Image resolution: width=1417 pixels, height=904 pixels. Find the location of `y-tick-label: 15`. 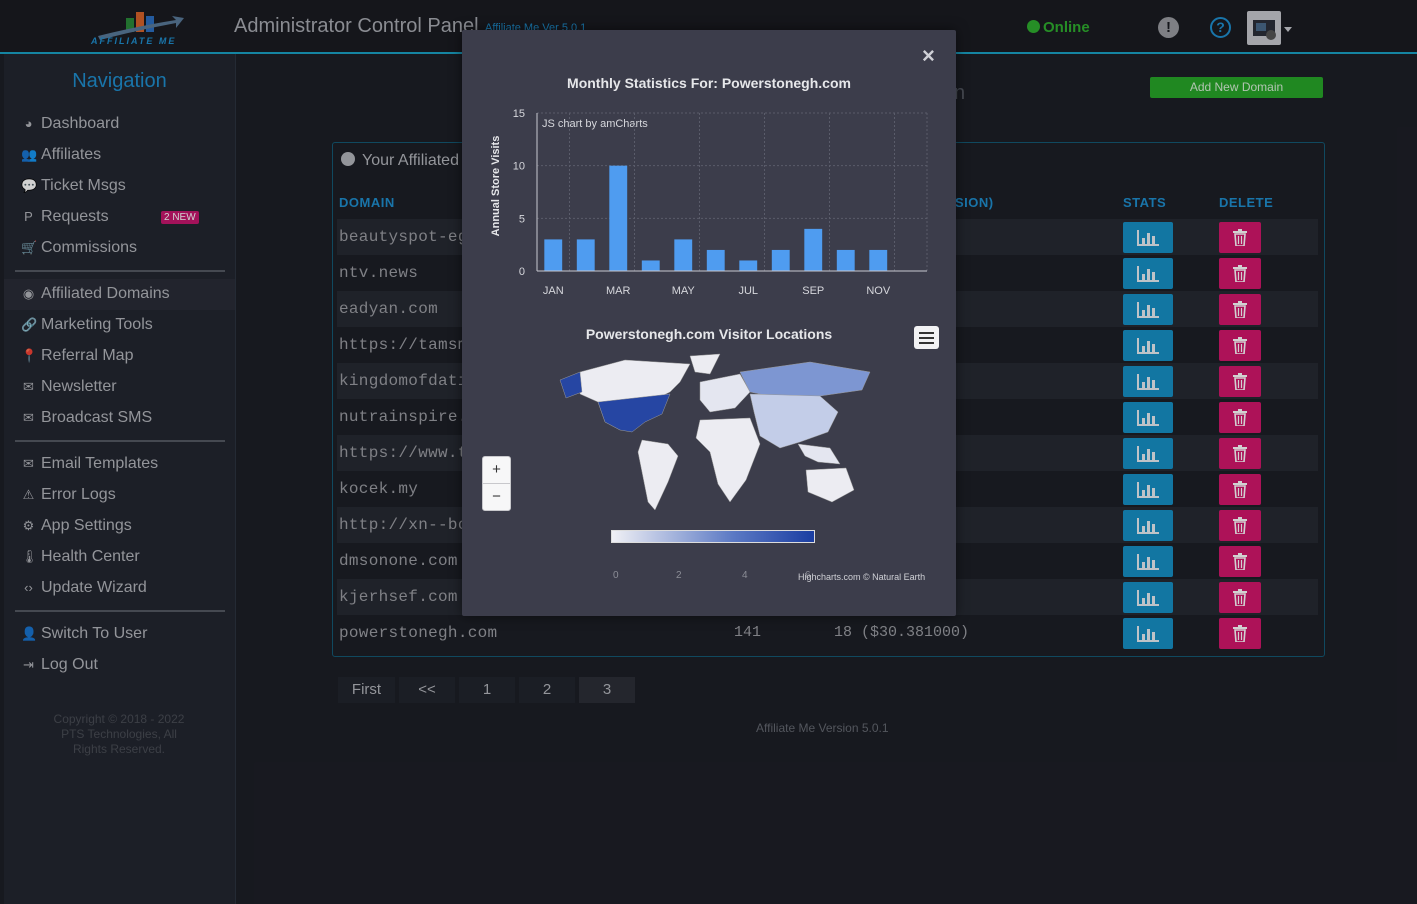

y-tick-label: 15 is located at coordinates (519, 114).